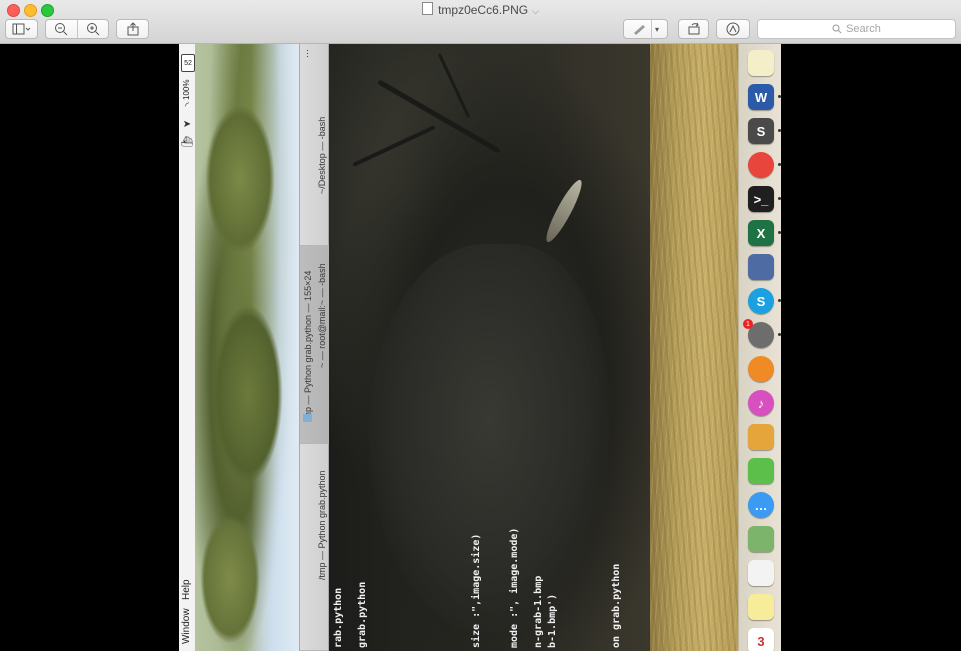 This screenshot has height=651, width=961. What do you see at coordinates (837, 29) in the screenshot?
I see `search-icon` at bounding box center [837, 29].